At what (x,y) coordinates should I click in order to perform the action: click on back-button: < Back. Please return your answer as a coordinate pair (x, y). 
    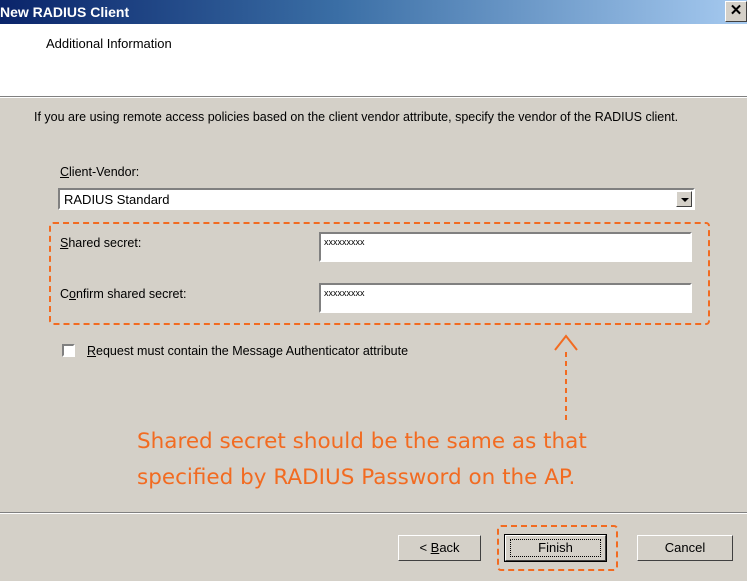
    Looking at the image, I should click on (439, 548).